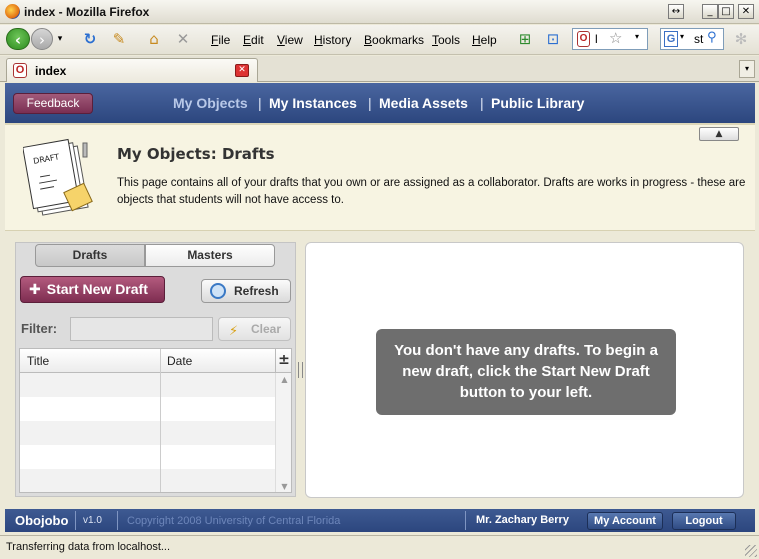 This screenshot has height=559, width=759. Describe the element at coordinates (179, 361) in the screenshot. I see `column-header-date: Date` at that location.